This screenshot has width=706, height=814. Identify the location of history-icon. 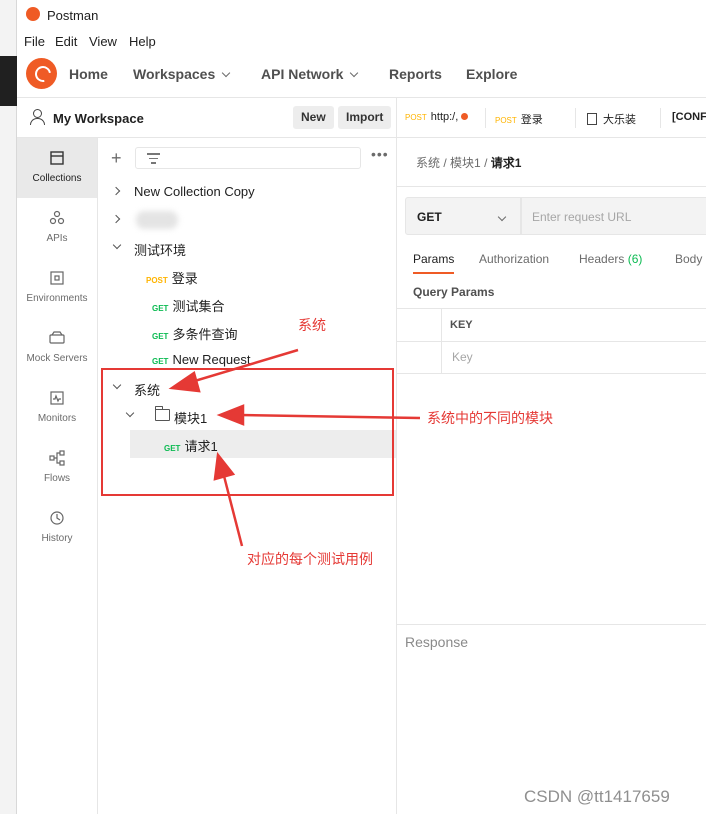
(57, 518).